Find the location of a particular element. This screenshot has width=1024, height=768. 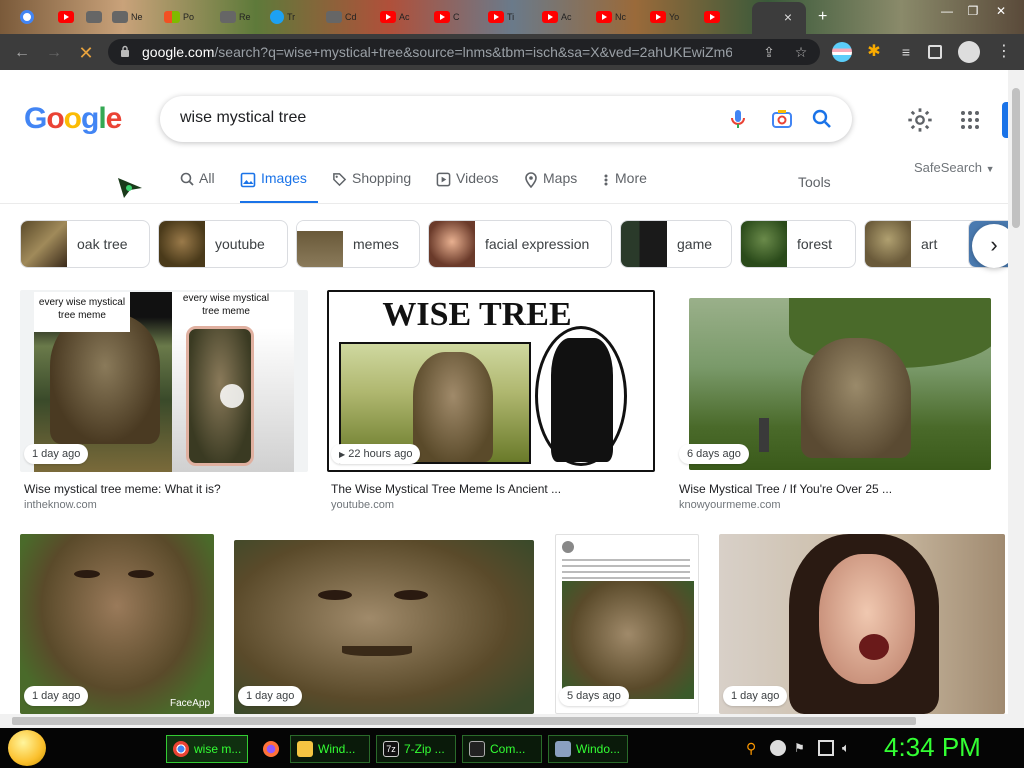

horizontal-scrollbar is located at coordinates (504, 721).